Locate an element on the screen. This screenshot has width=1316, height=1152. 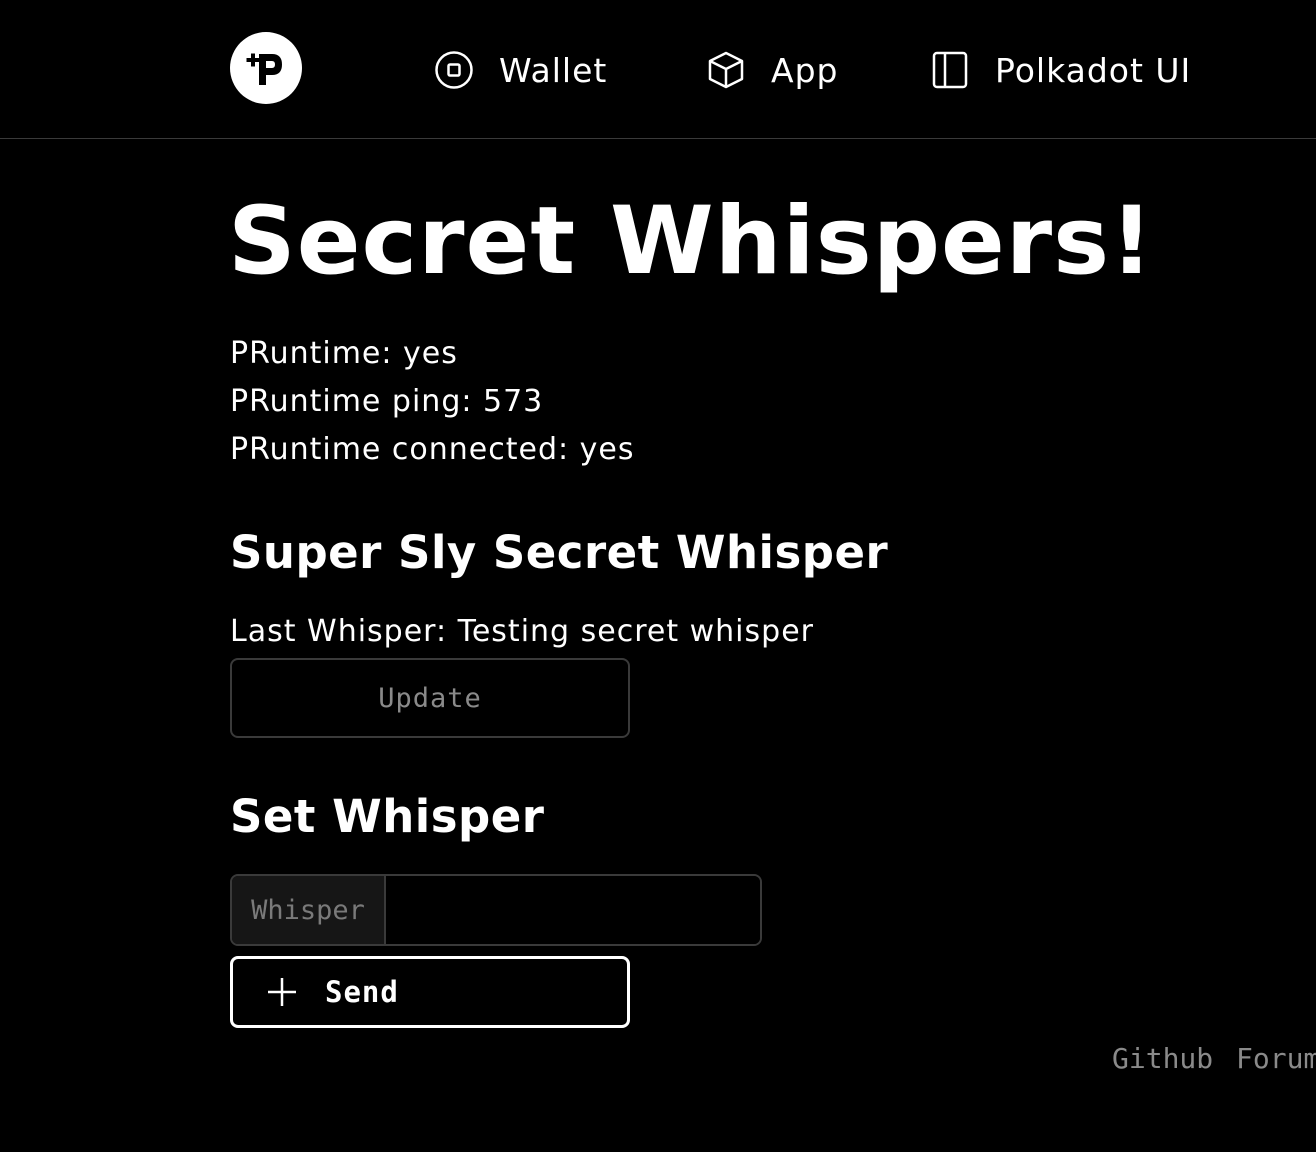
plus-icon is located at coordinates (282, 992).